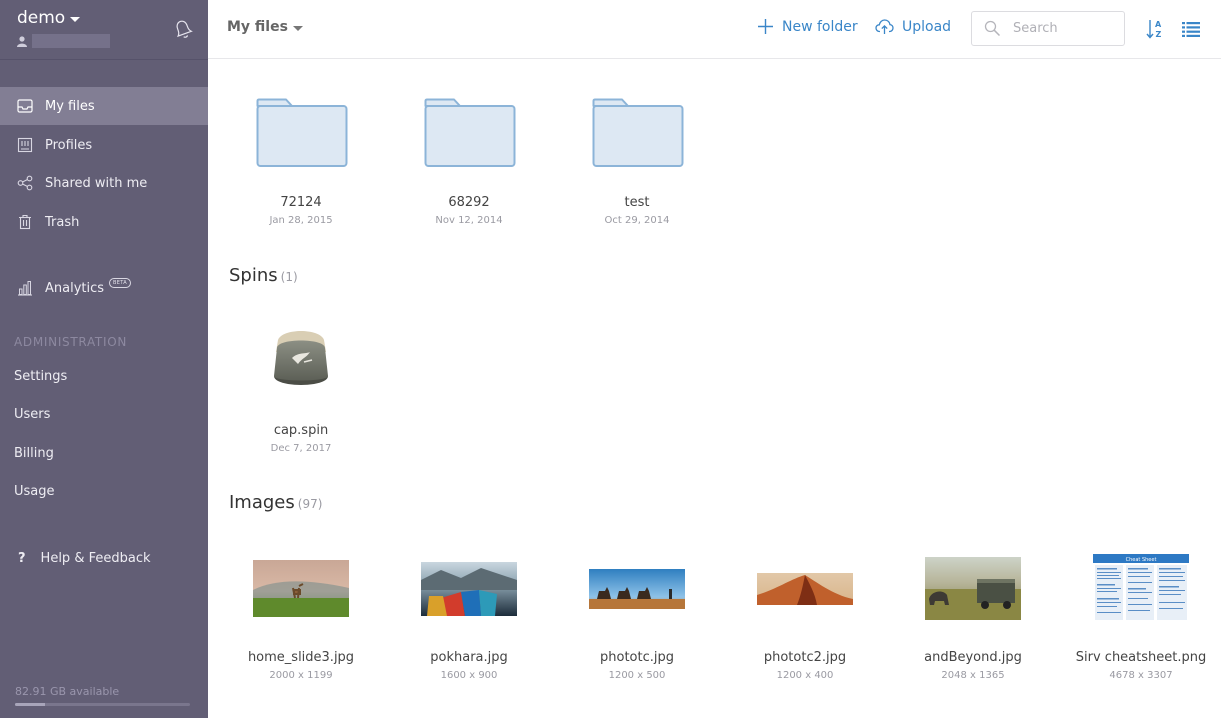 The image size is (1221, 718). Describe the element at coordinates (765, 26) in the screenshot. I see `plus-icon` at that location.